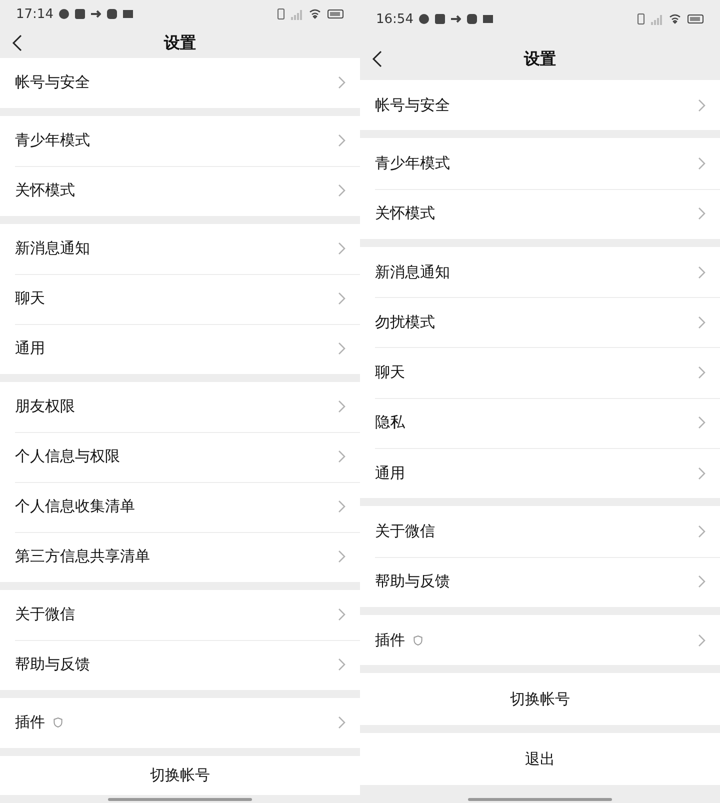  Describe the element at coordinates (75, 506) in the screenshot. I see `settings-item-label: 个人信息收集清单` at that location.